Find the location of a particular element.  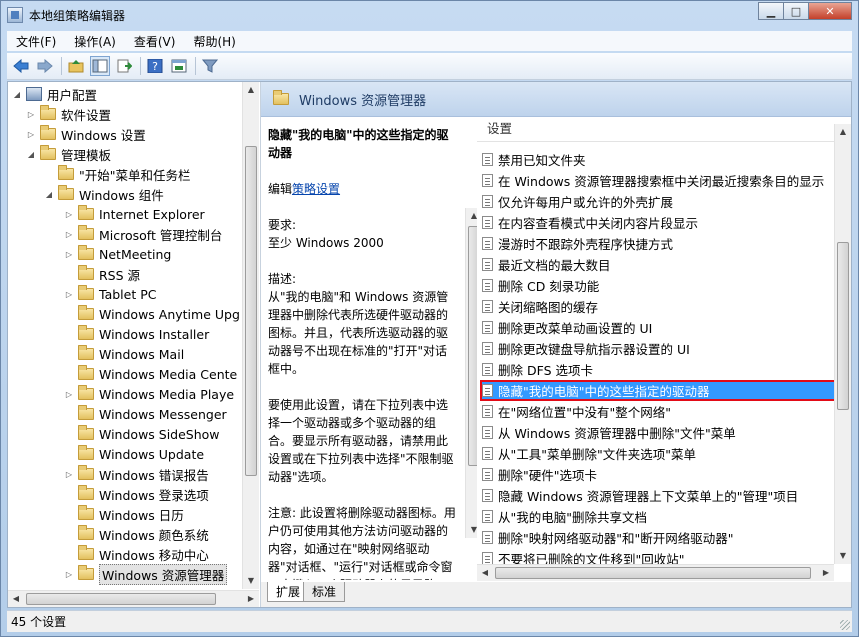

policy-row: 在"网络位置"中没有"整个网络" is located at coordinates (658, 411).